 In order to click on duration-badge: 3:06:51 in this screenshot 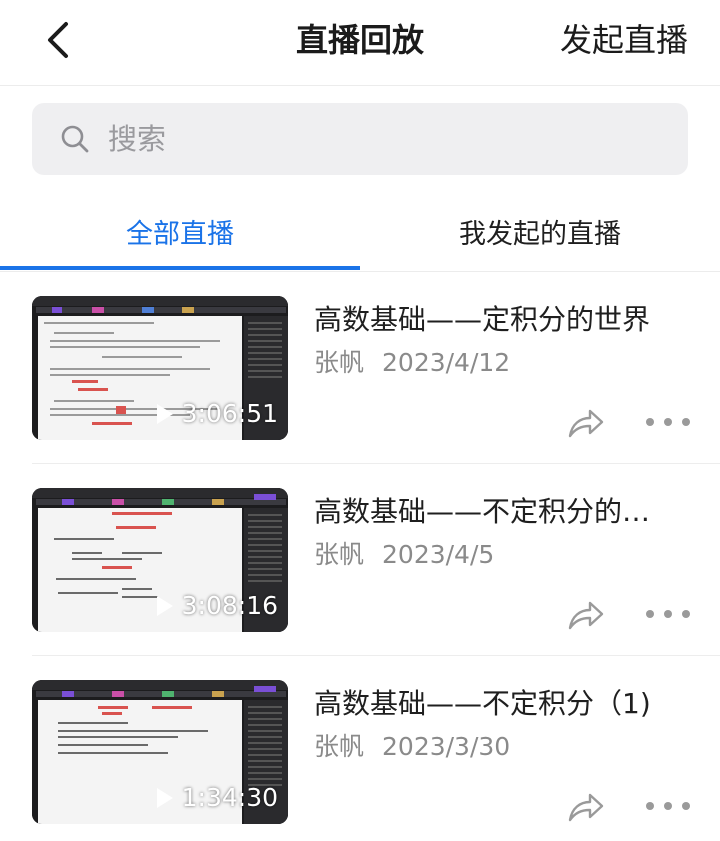, I will do `click(217, 413)`.